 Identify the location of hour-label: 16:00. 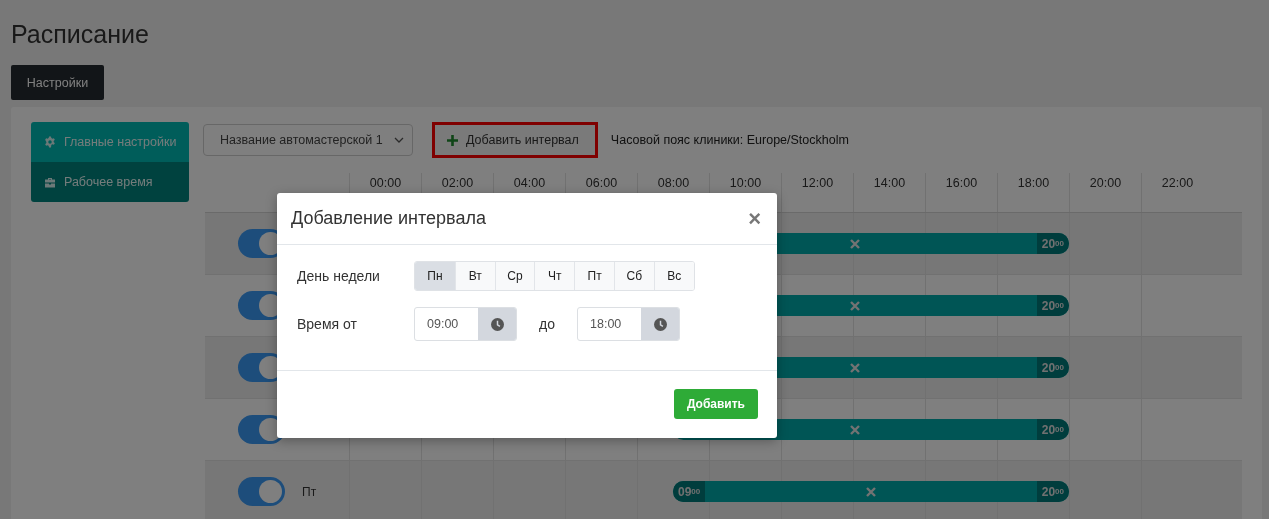
(961, 192).